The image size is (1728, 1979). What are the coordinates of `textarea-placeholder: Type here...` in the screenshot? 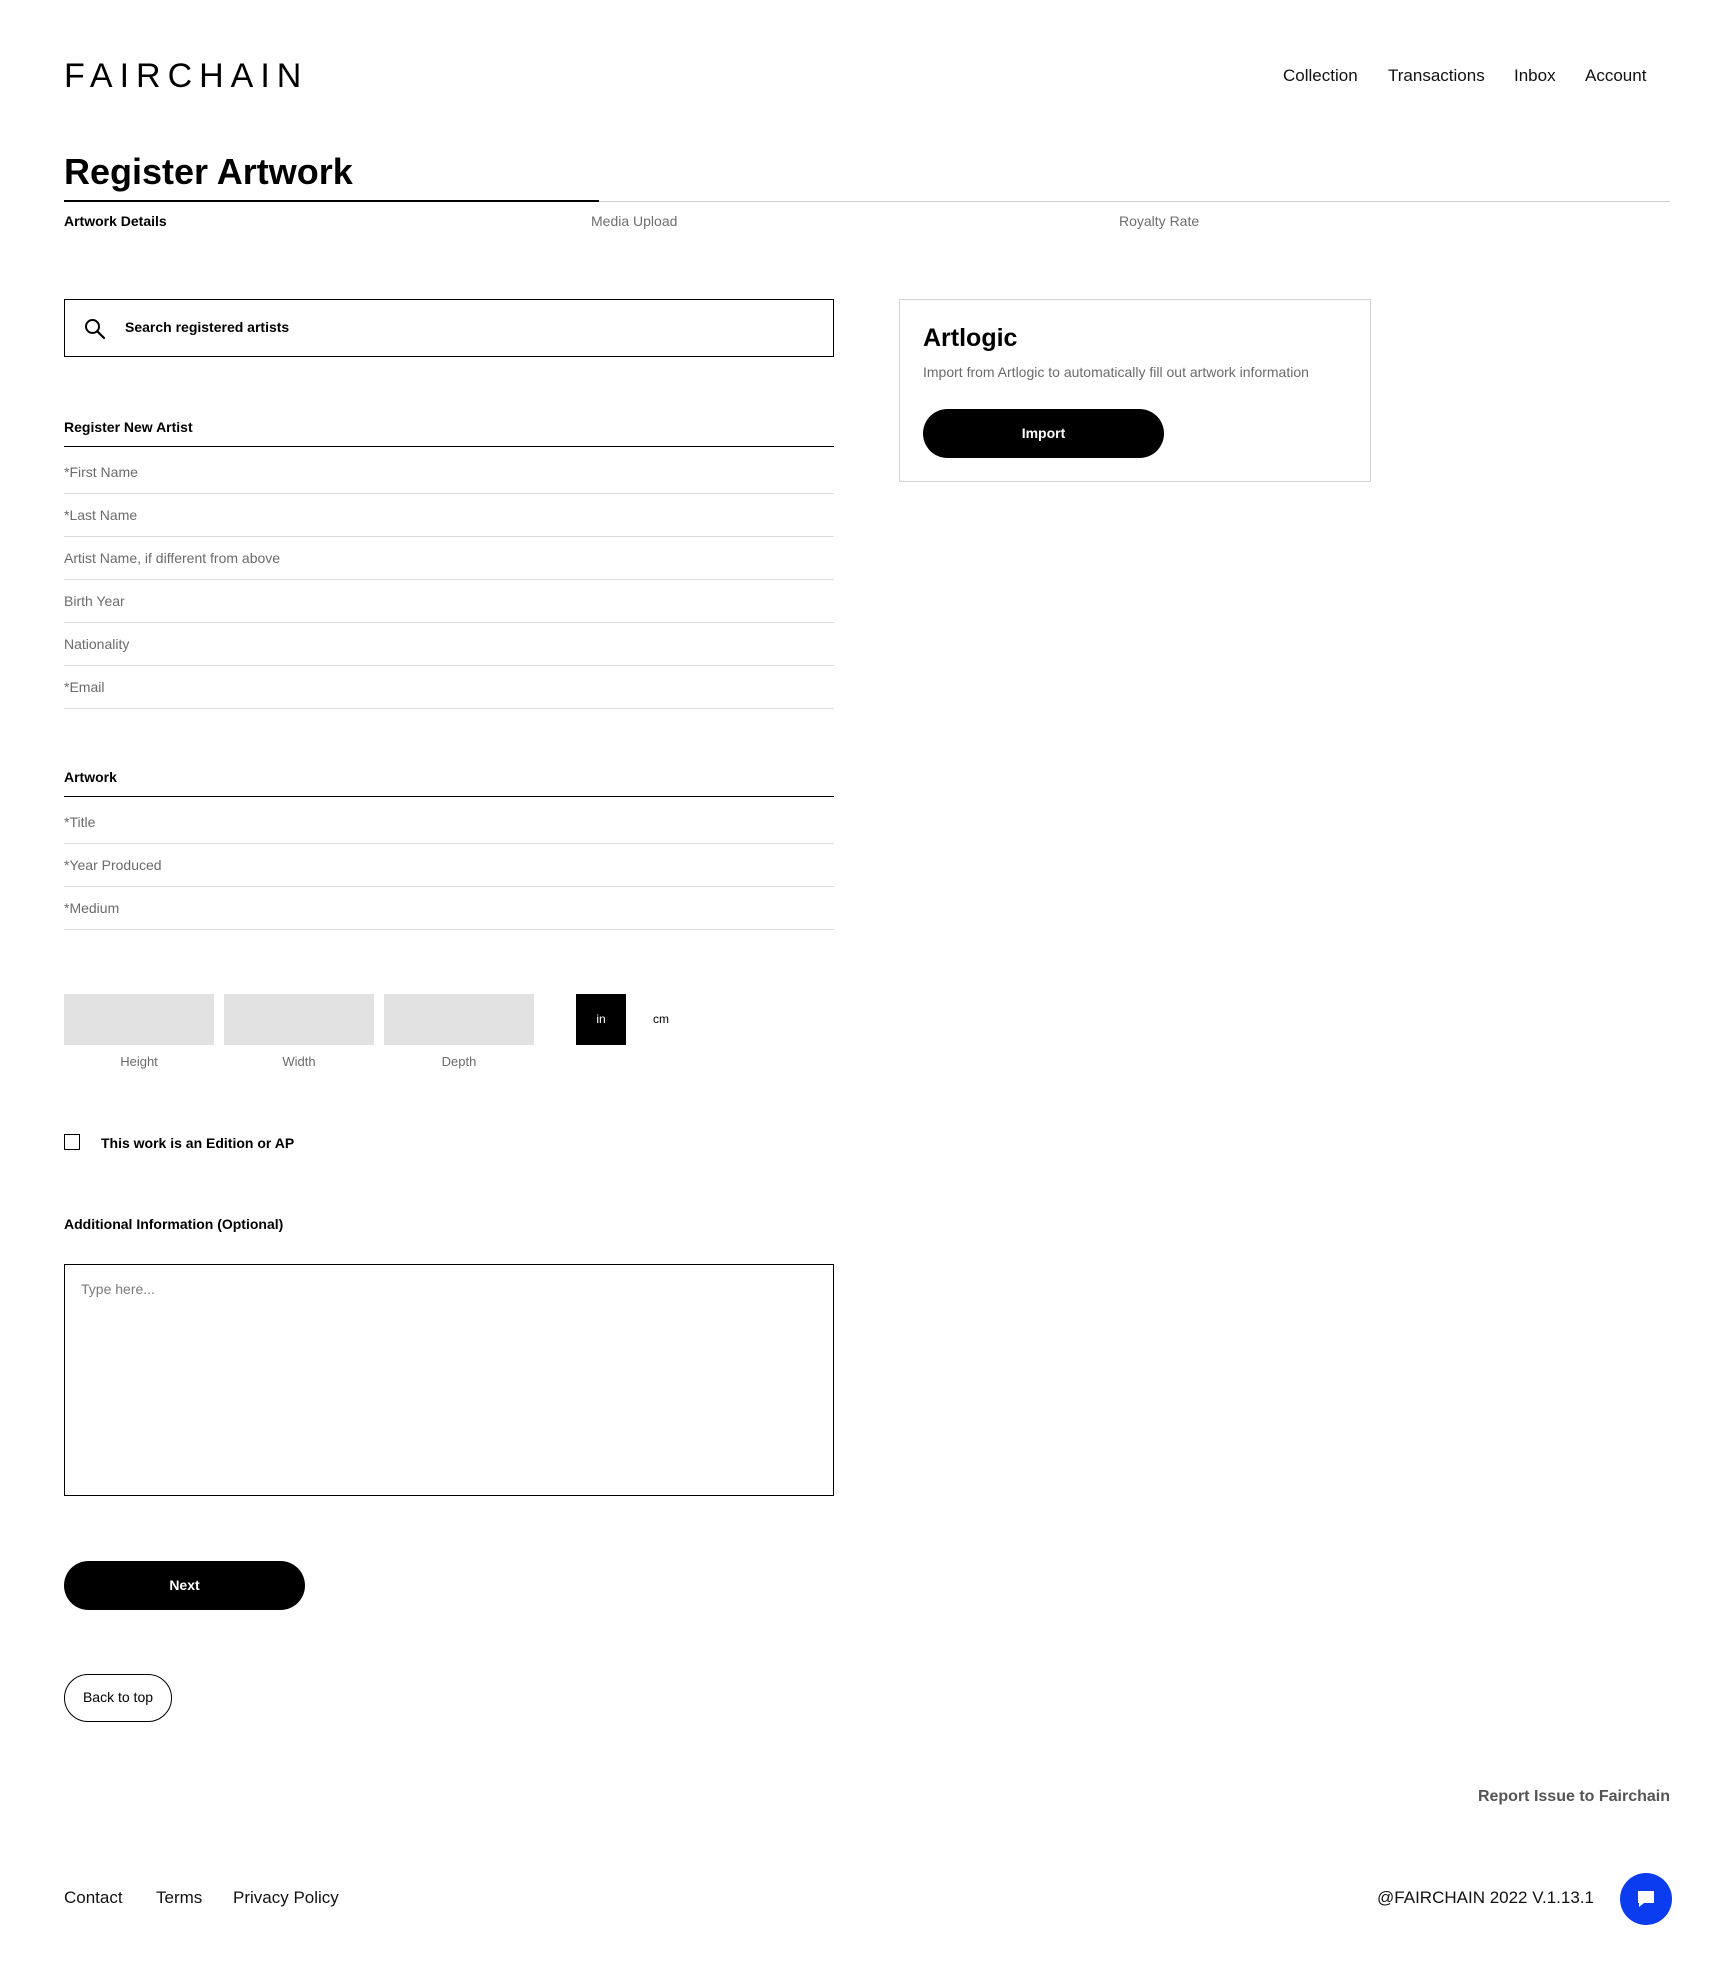 It's located at (118, 1289).